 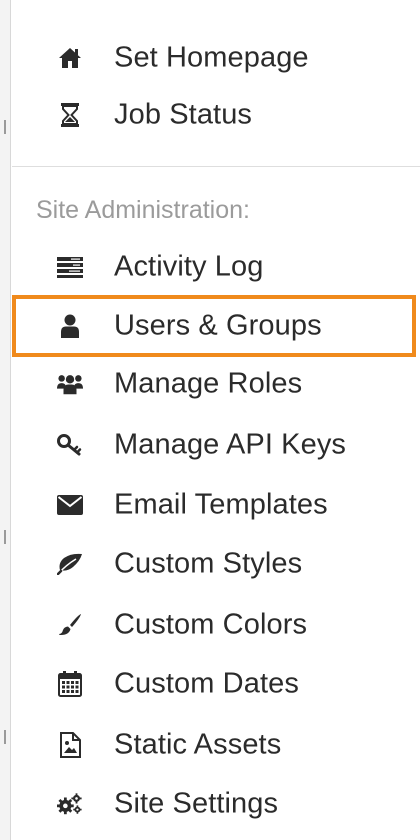 I want to click on menu-item-label: Users & Groups, so click(x=218, y=325).